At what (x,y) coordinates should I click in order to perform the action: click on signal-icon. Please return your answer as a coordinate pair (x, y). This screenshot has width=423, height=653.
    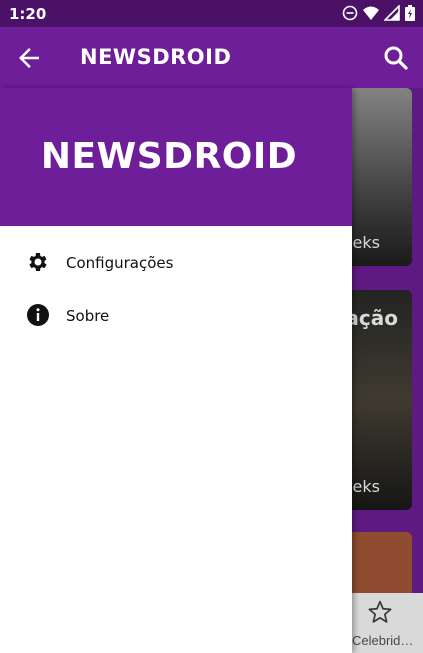
    Looking at the image, I should click on (391, 12).